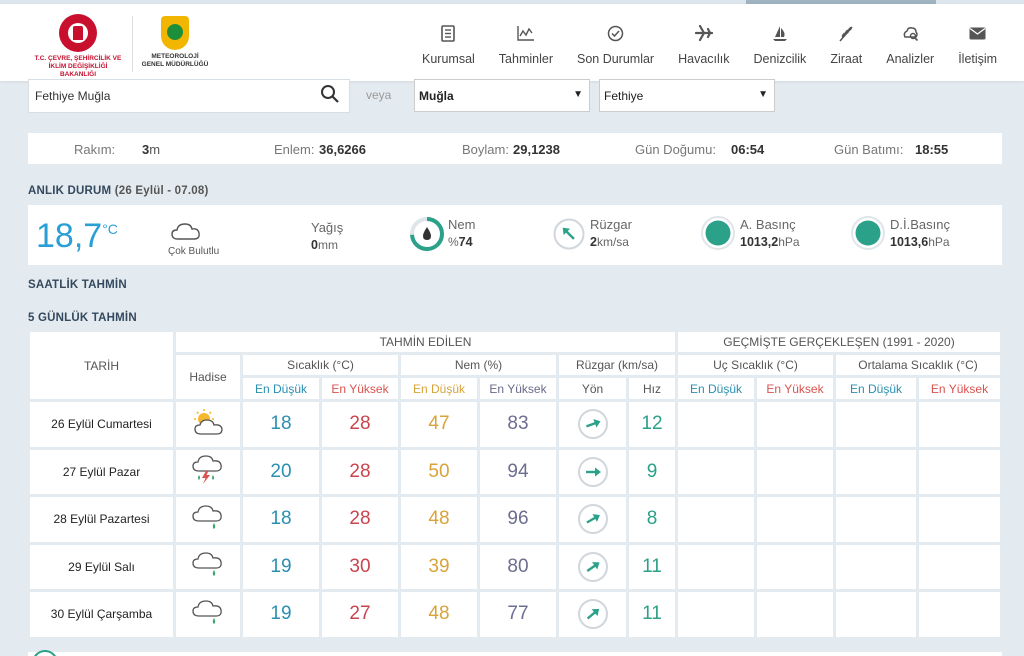 This screenshot has height=656, width=1024. What do you see at coordinates (780, 59) in the screenshot?
I see `nav-denizcilik-label: Denizcilik` at bounding box center [780, 59].